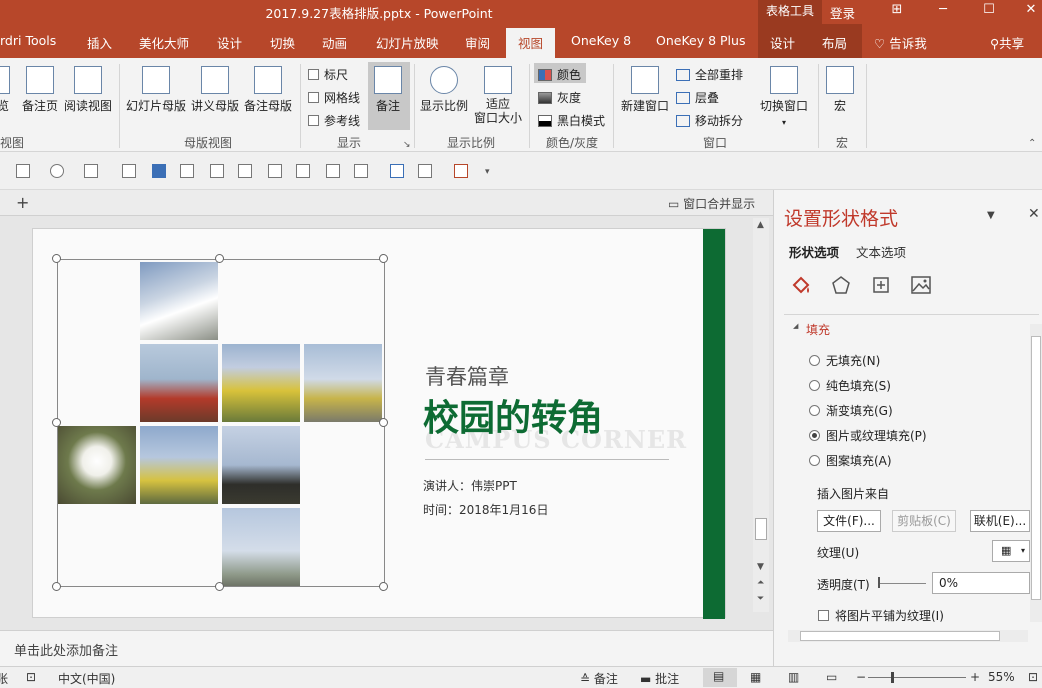  What do you see at coordinates (908, 636) in the screenshot?
I see `pane-horizontal-scrollbar` at bounding box center [908, 636].